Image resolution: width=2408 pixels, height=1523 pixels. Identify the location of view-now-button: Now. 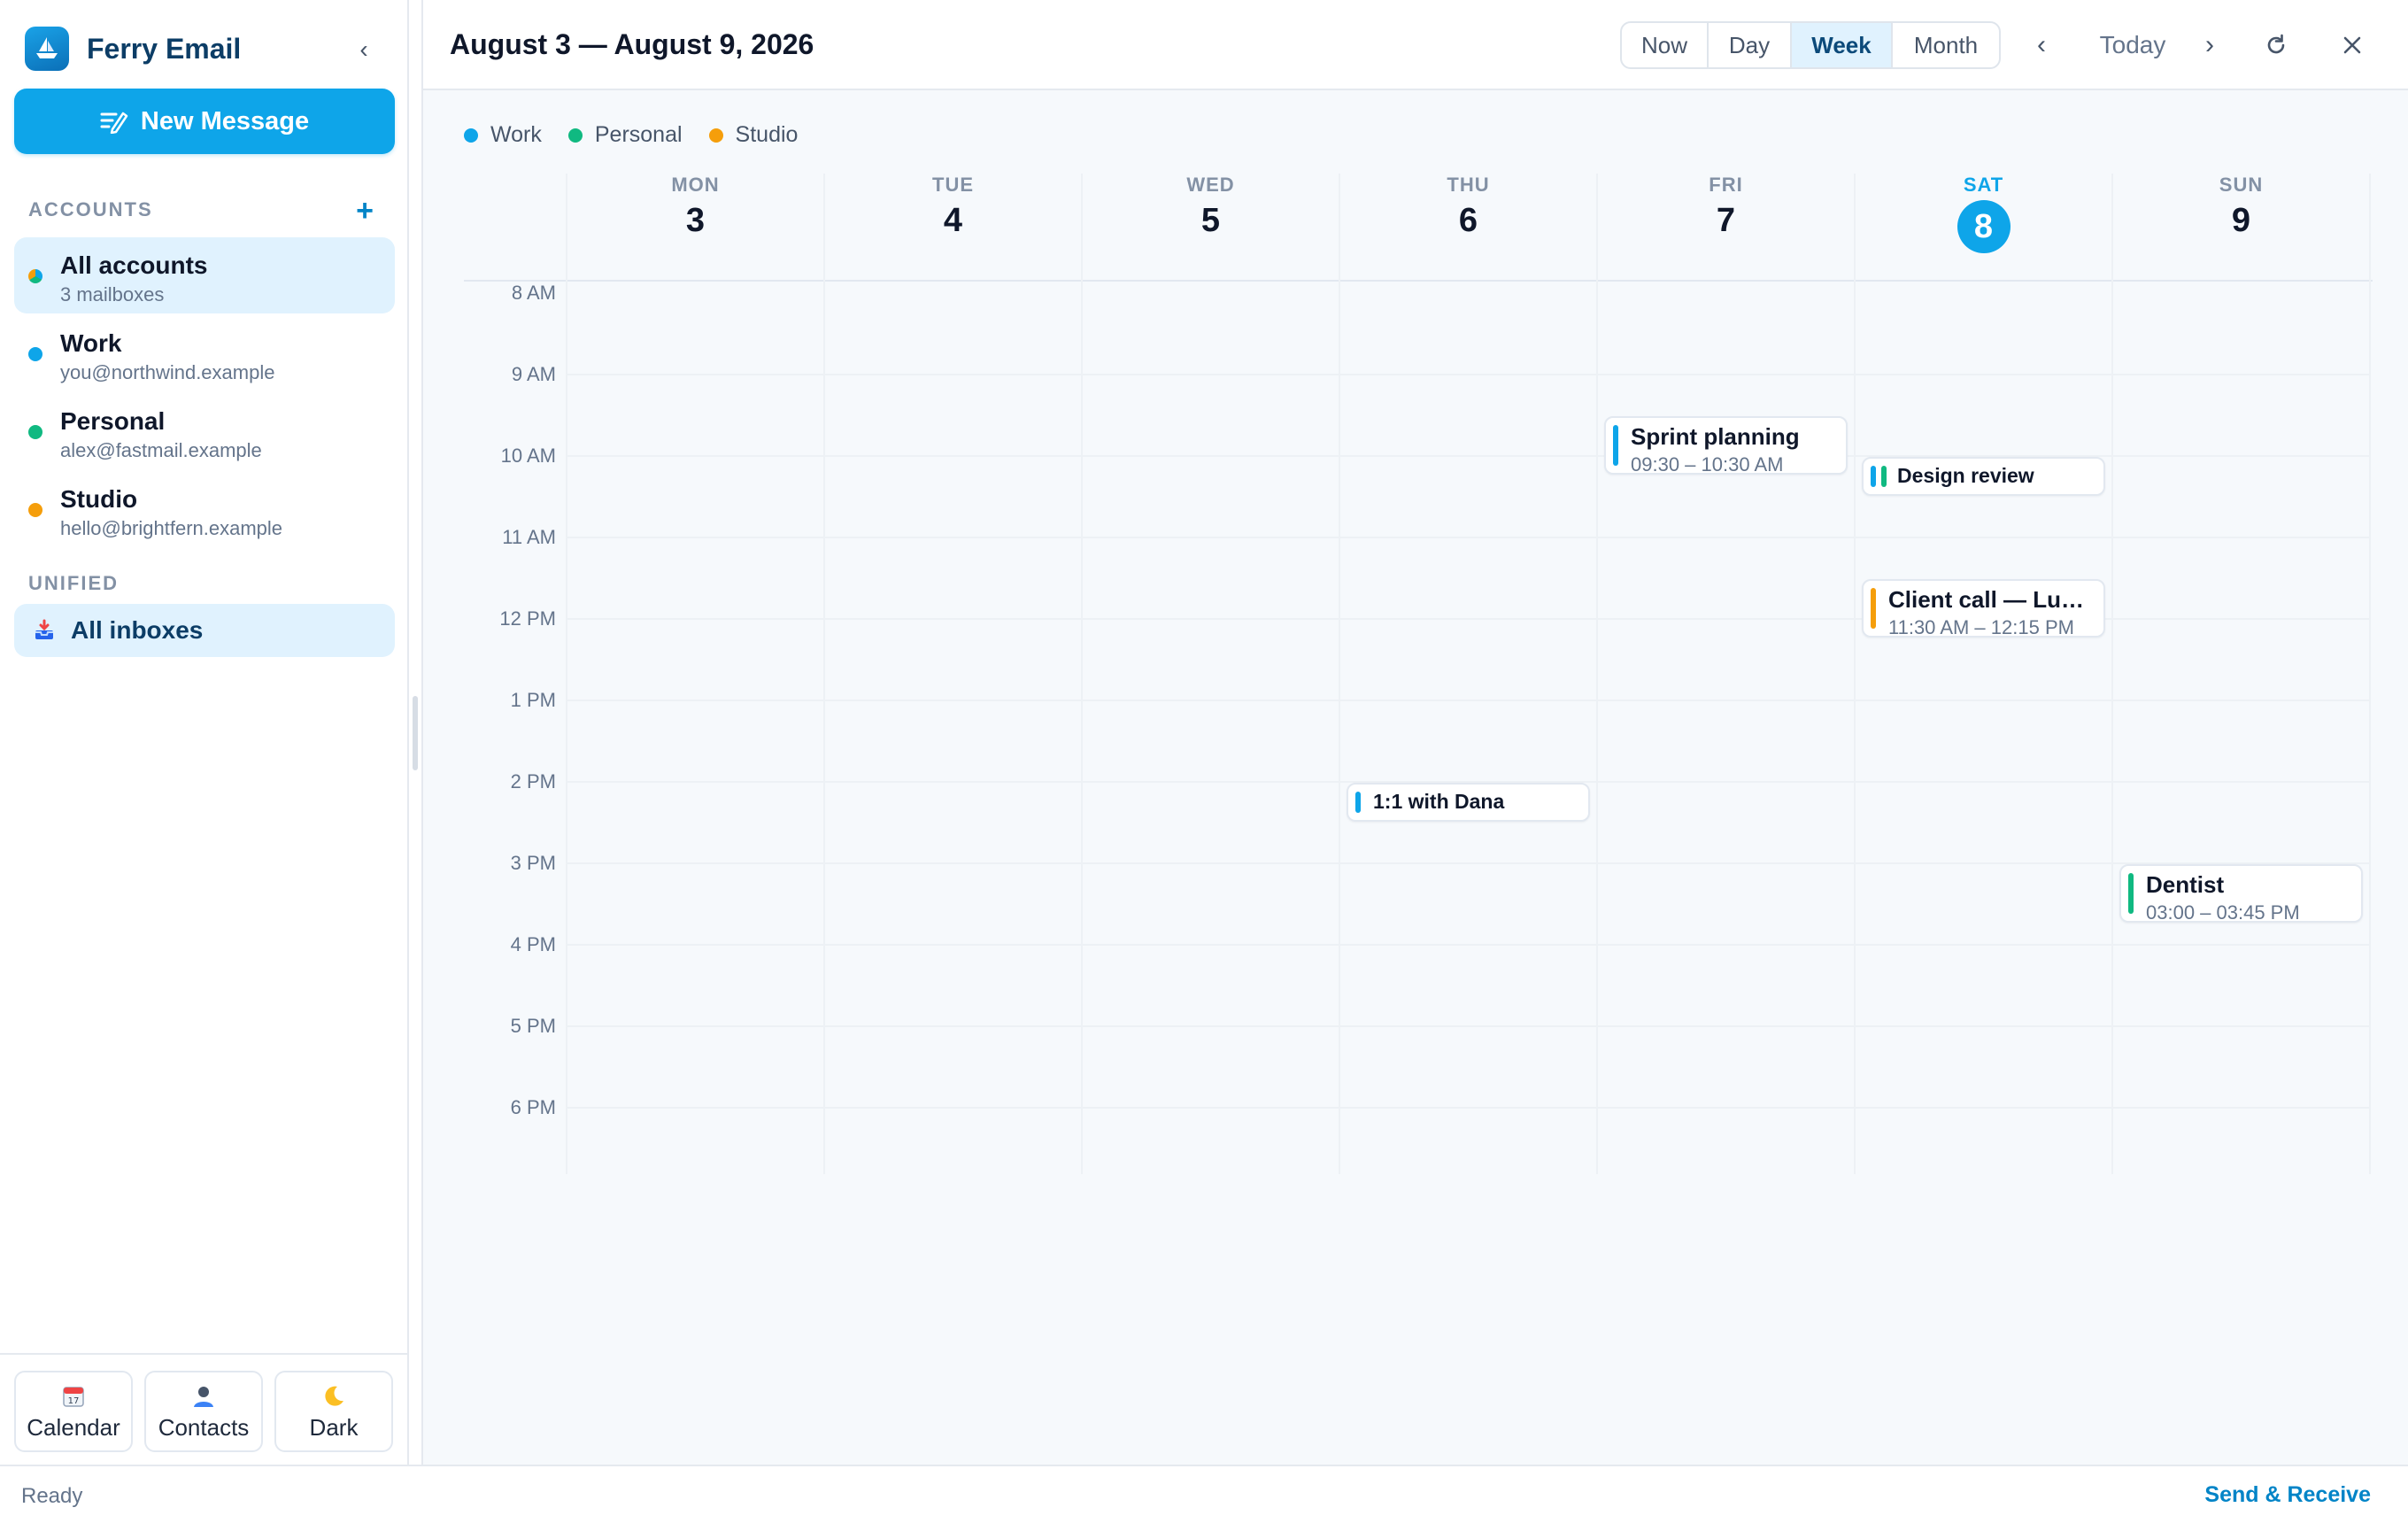
(1665, 45).